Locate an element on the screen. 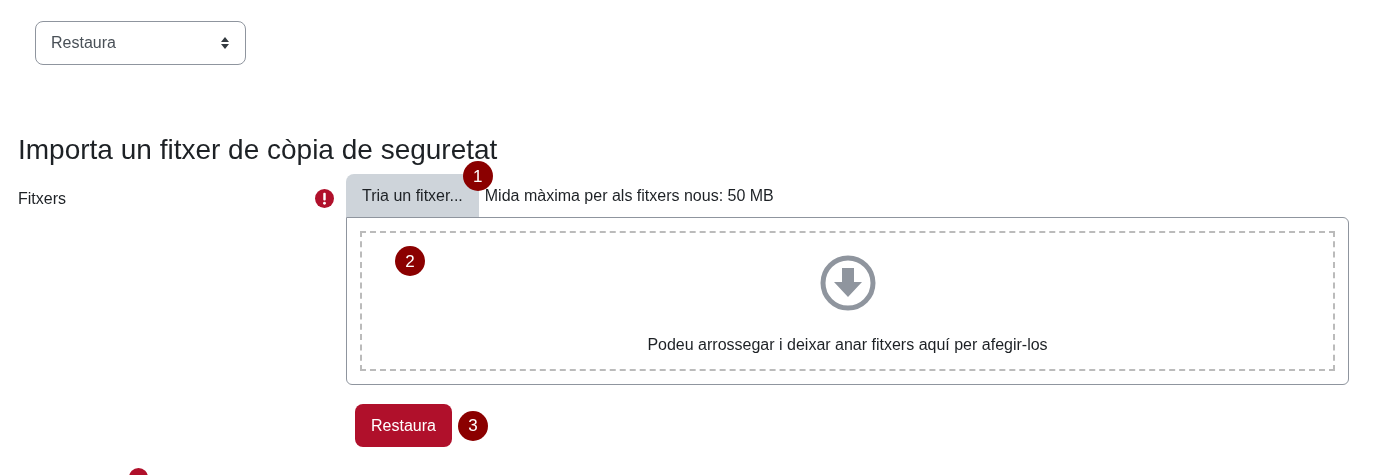 This screenshot has height=475, width=1391. drop-hint-text: Podeu arrossegar i deixar anar fitxers aquí per afegir-los is located at coordinates (847, 345).